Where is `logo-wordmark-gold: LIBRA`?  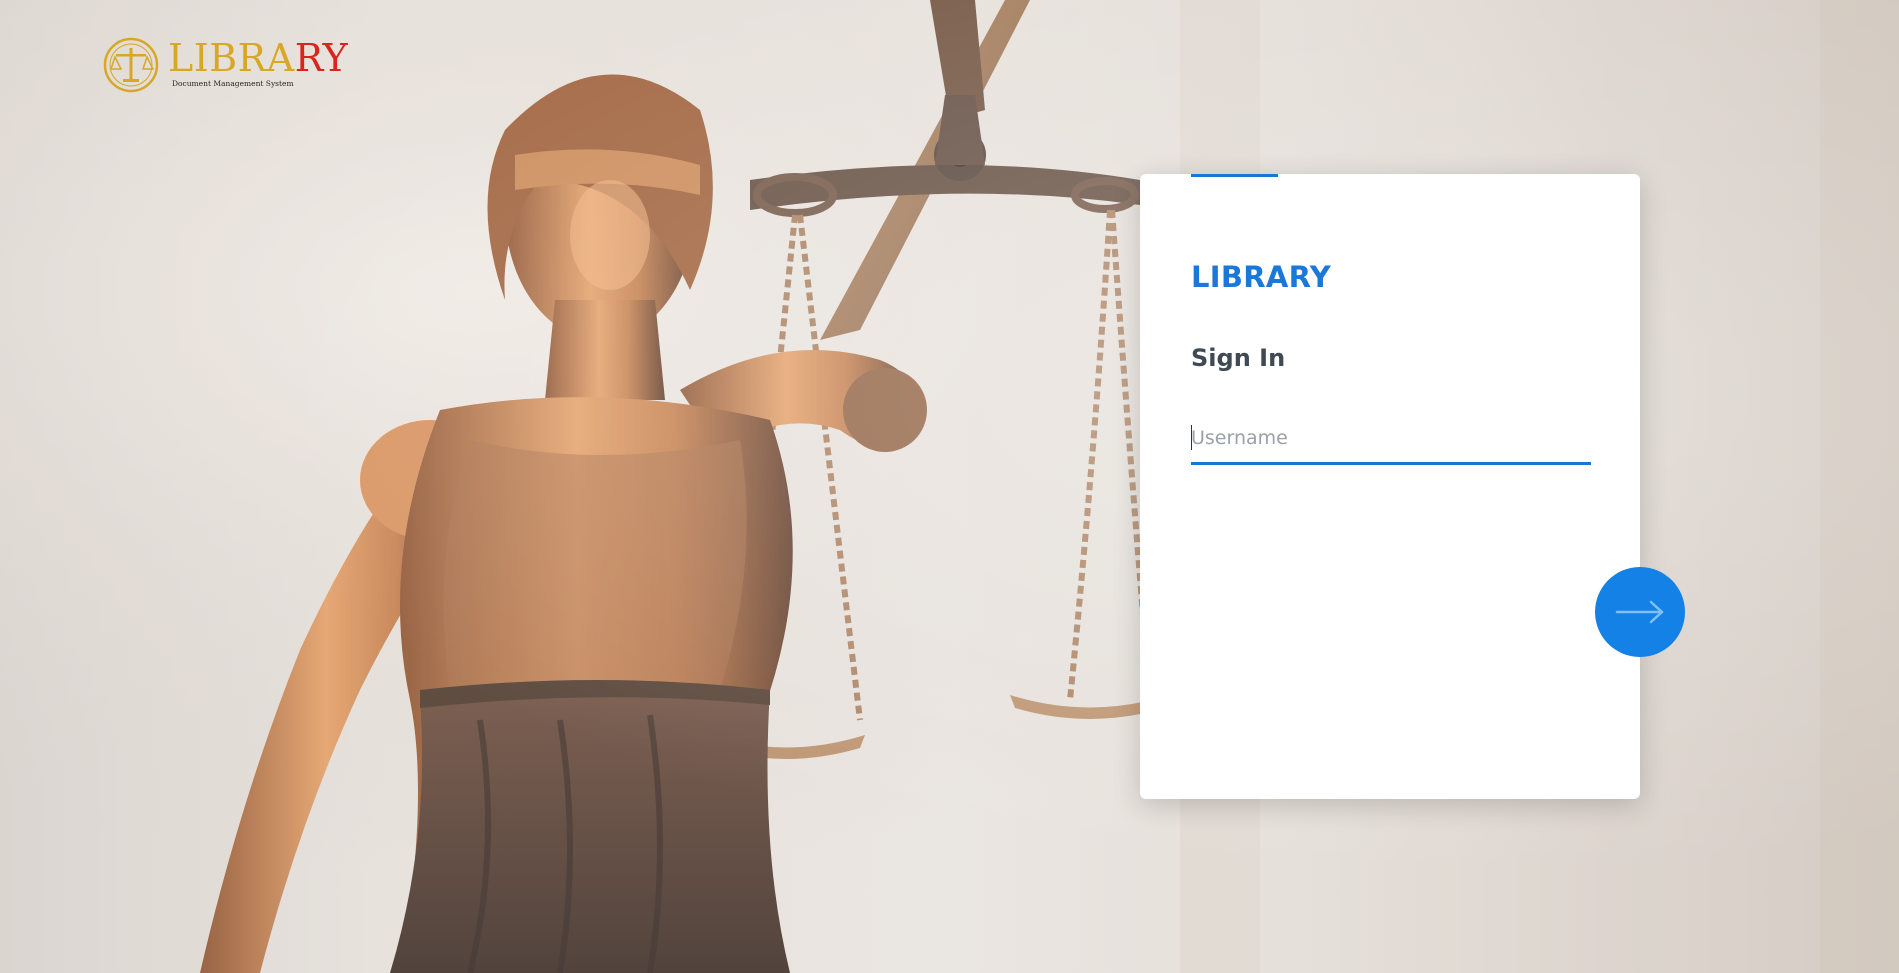
logo-wordmark-gold: LIBRA is located at coordinates (231, 58).